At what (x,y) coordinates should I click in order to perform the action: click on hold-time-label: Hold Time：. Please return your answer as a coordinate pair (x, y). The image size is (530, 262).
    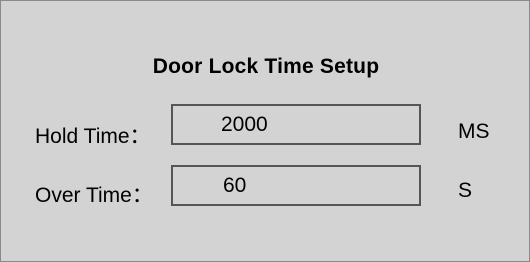
    Looking at the image, I should click on (93, 136).